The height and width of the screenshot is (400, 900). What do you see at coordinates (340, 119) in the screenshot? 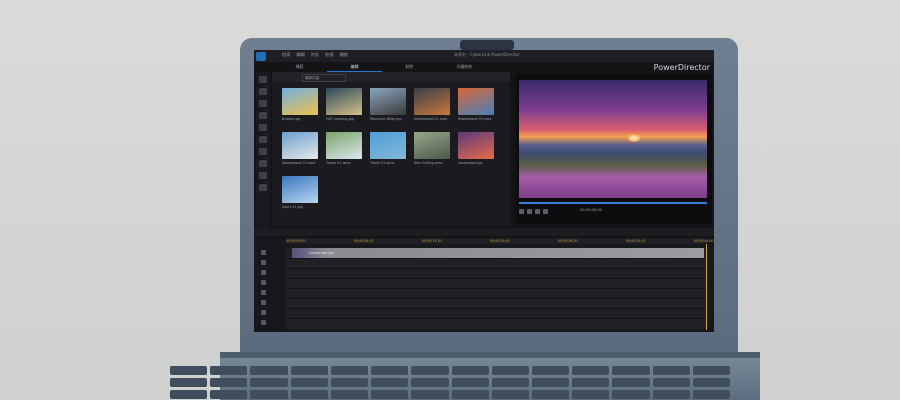
I see `thumbnail-caption: Cliff Jumping.jpg` at bounding box center [340, 119].